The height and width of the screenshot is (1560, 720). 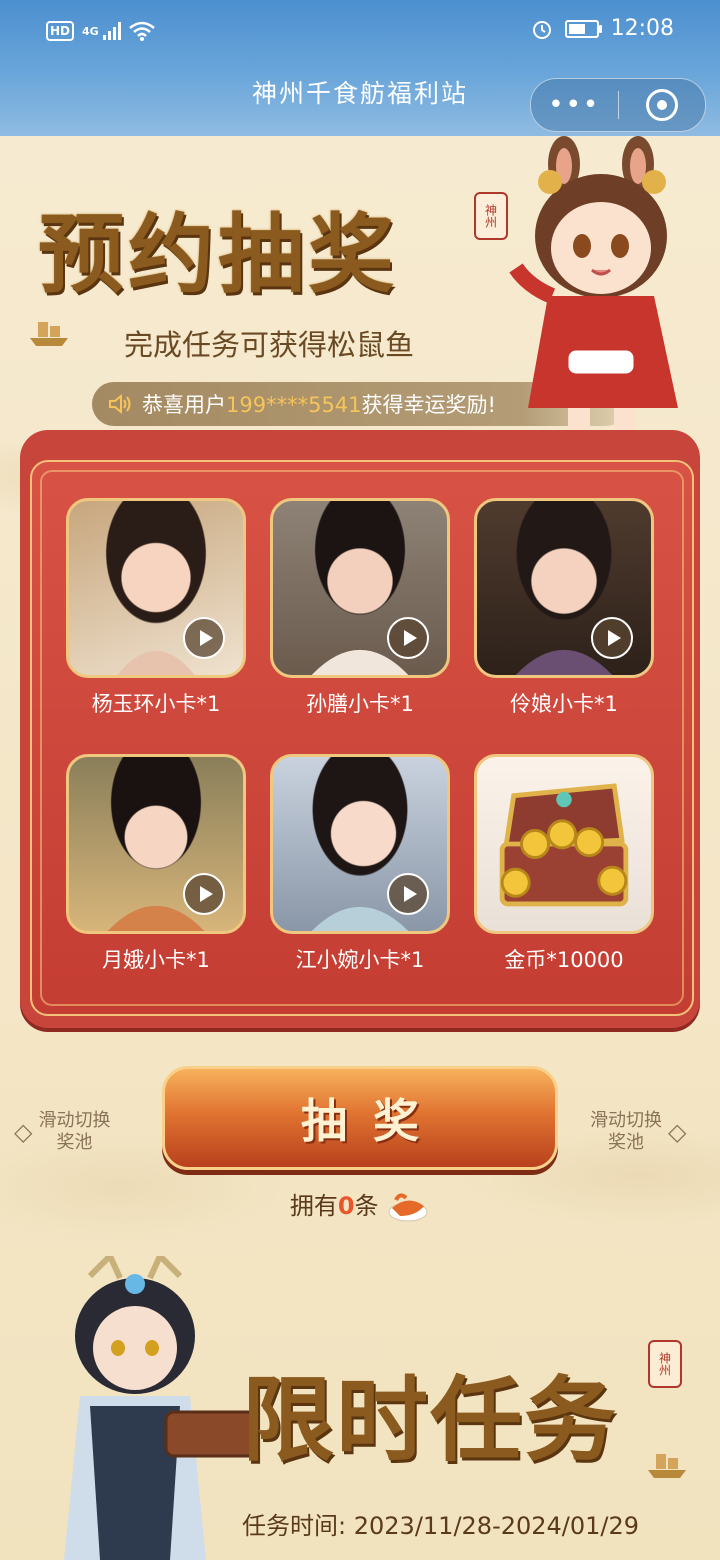 I want to click on prize-name: 金币*10000, so click(x=564, y=960).